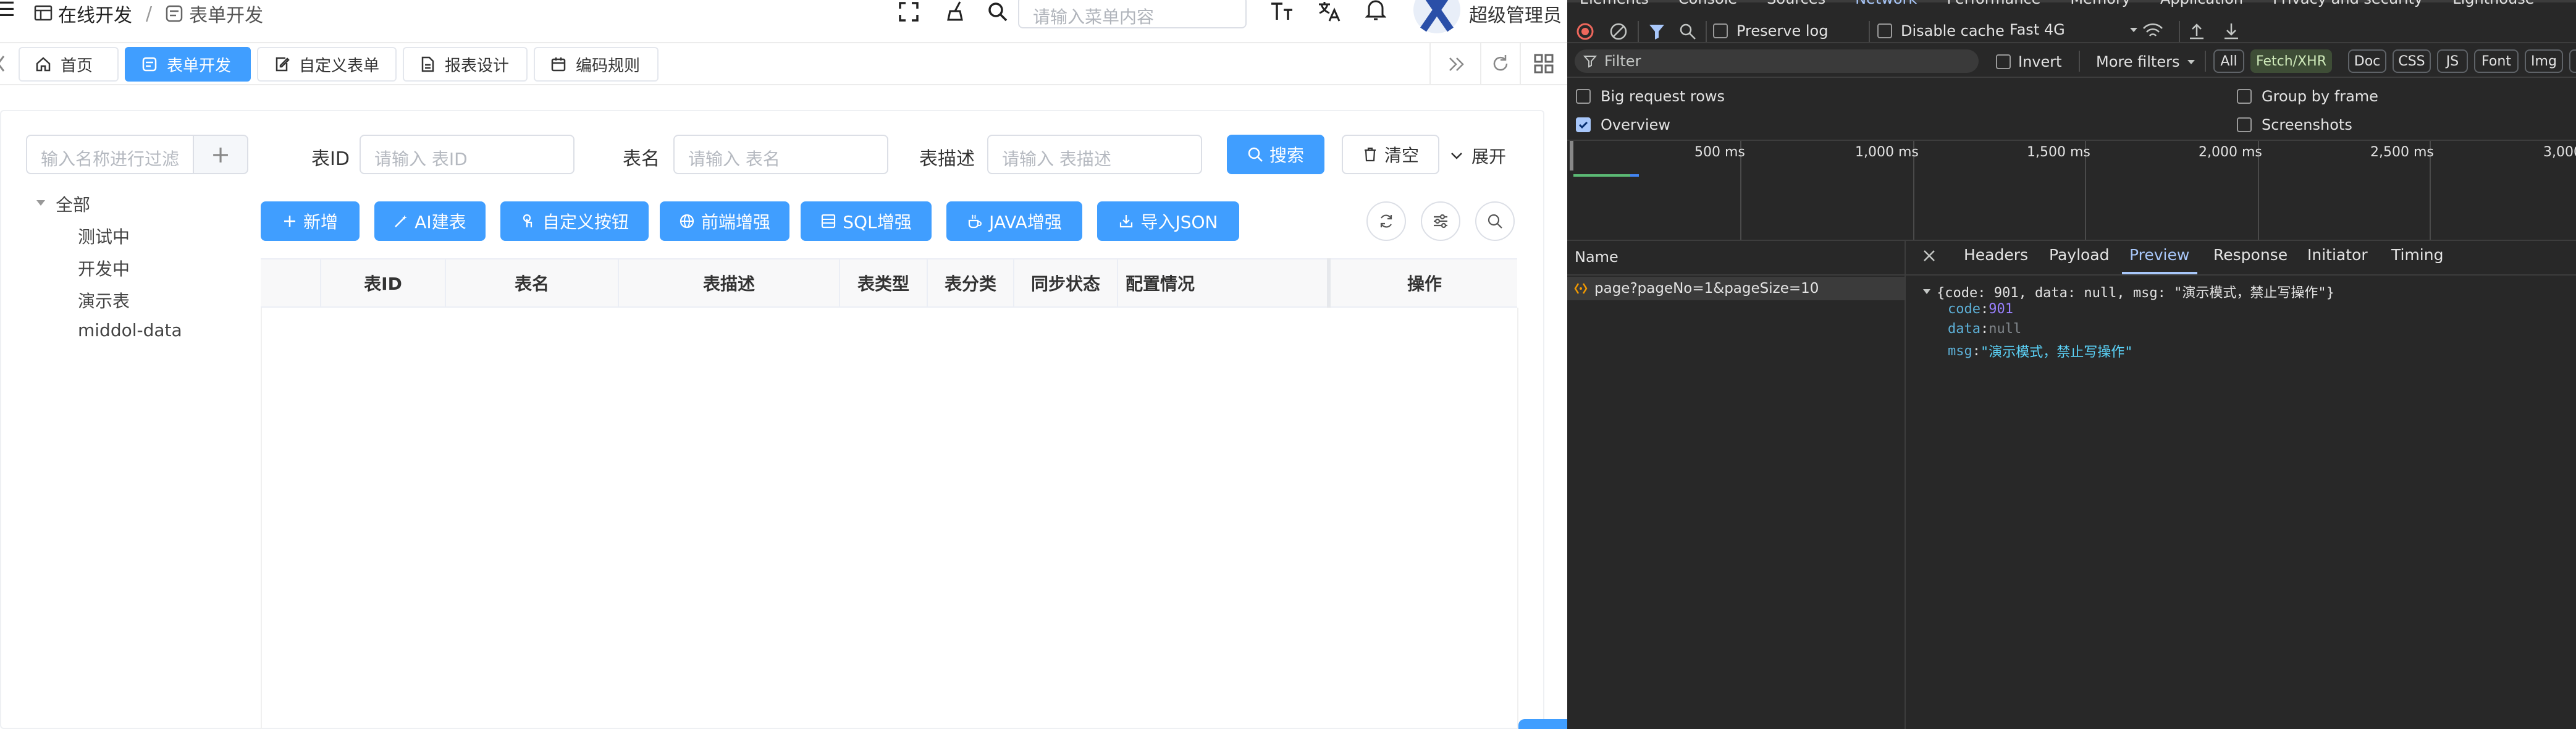  Describe the element at coordinates (1500, 63) in the screenshot. I see `refresh-icon` at that location.